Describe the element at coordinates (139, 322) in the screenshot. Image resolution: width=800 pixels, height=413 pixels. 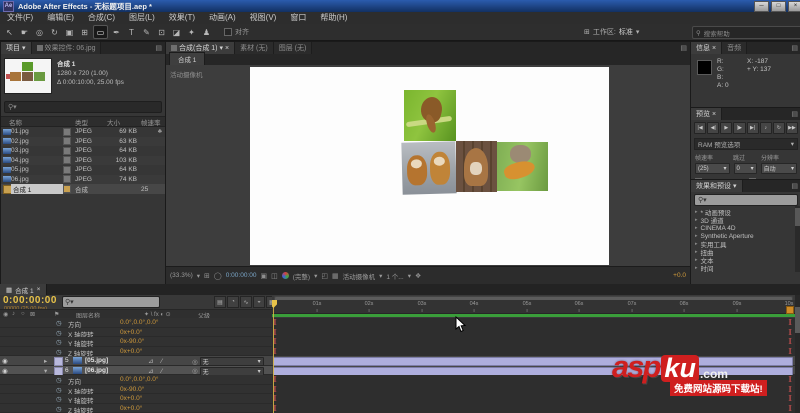
I see `property-value: 0.0°,0.0°,0.0°` at that location.